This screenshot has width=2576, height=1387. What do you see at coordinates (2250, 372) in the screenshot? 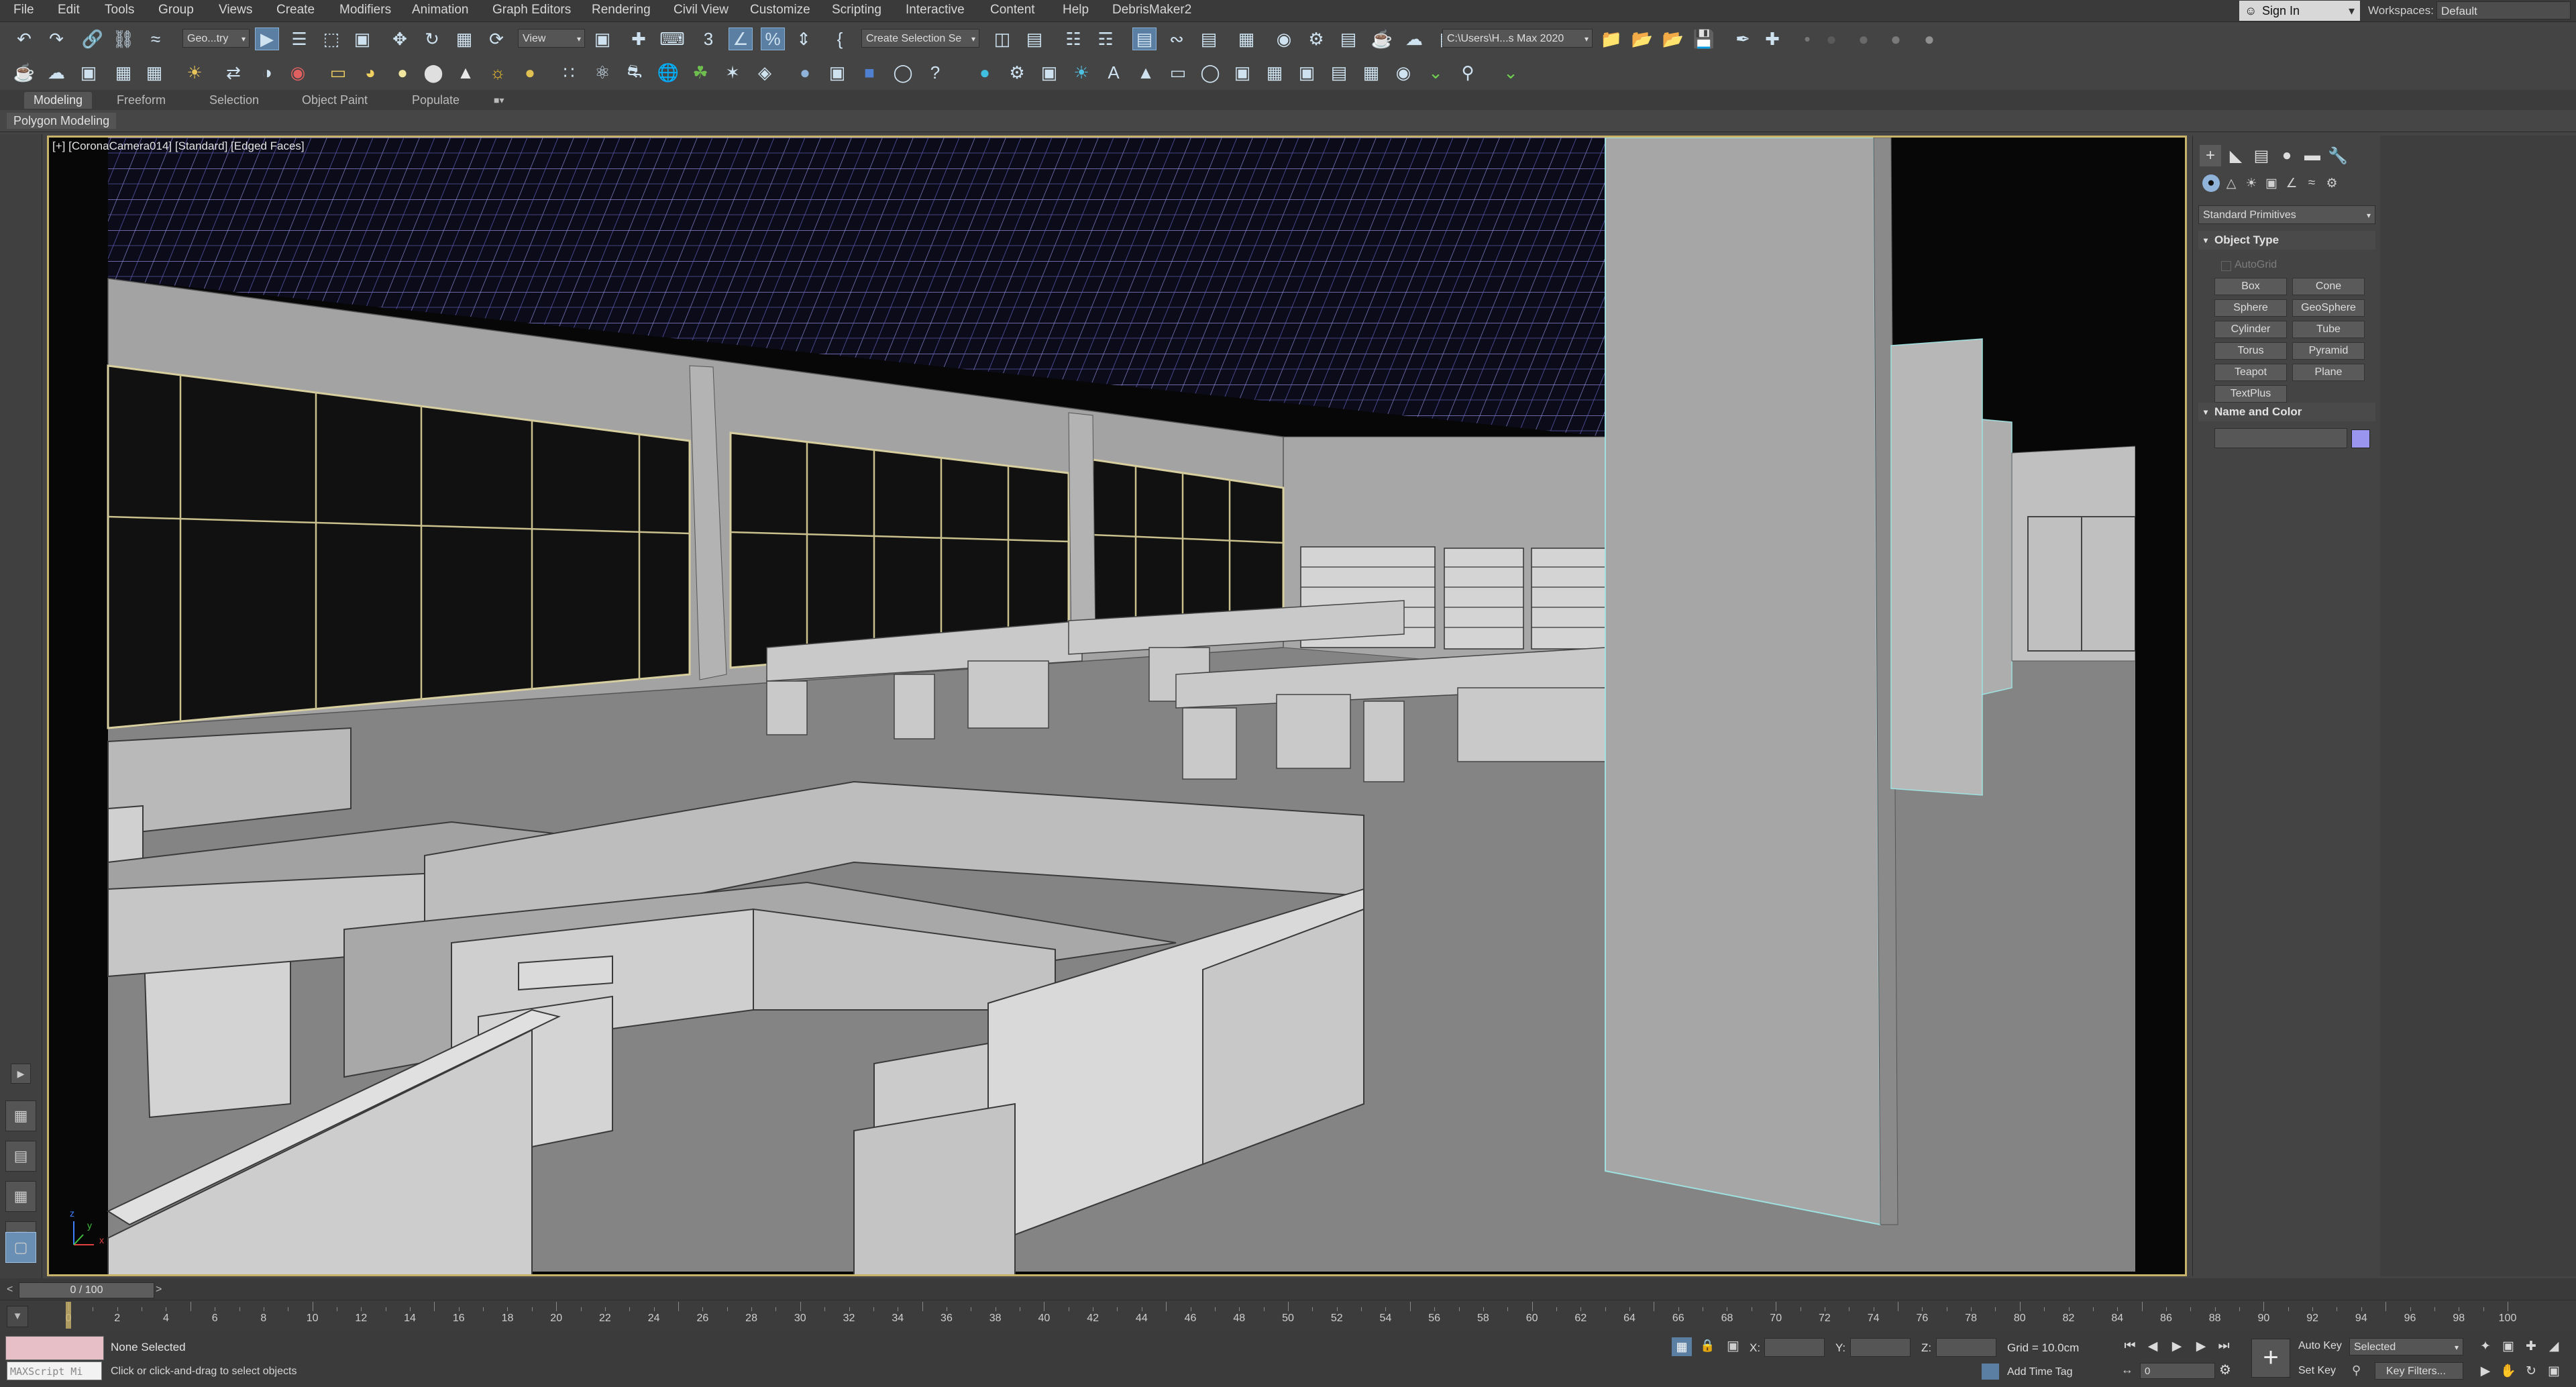
I see `teapot-button: Teapot` at bounding box center [2250, 372].